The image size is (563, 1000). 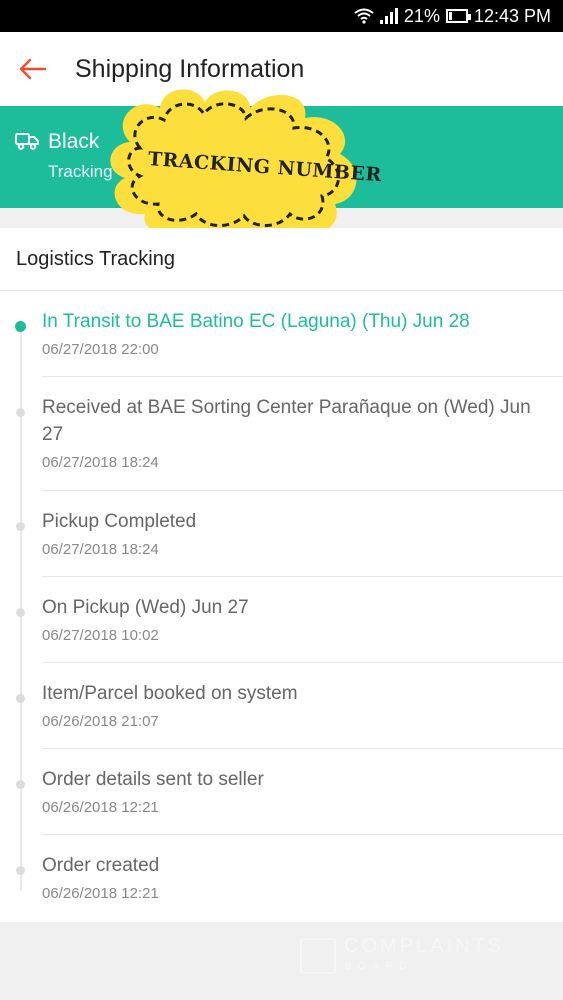 What do you see at coordinates (119, 521) in the screenshot?
I see `event-status: Pickup Completed` at bounding box center [119, 521].